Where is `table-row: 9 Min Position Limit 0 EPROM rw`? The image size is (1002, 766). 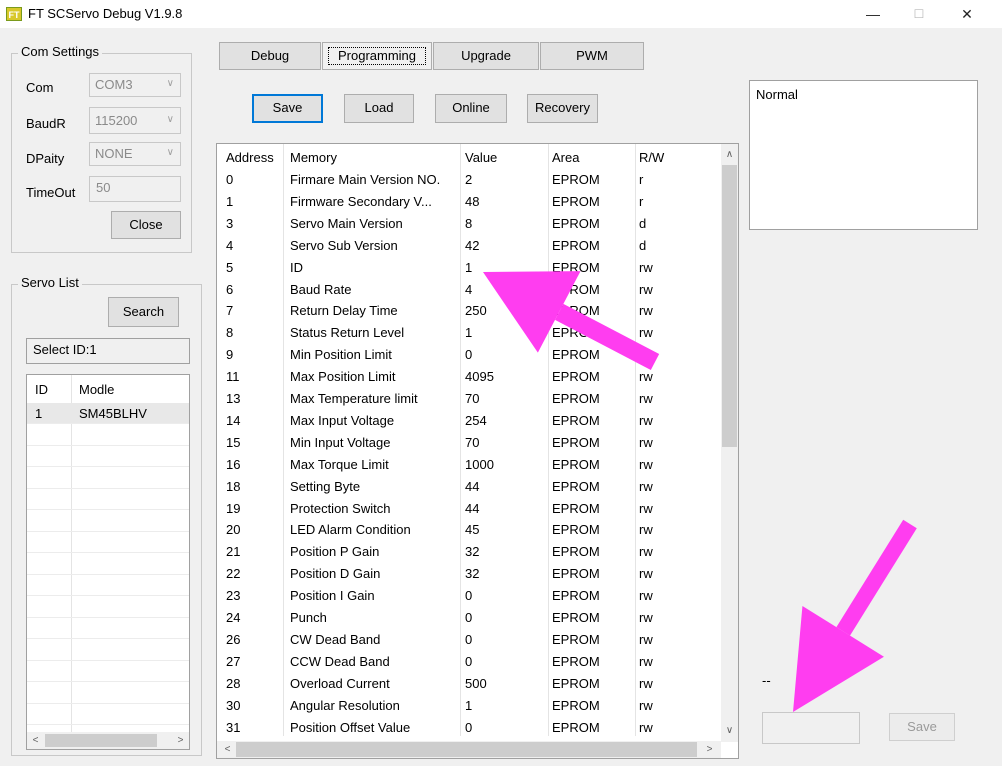 table-row: 9 Min Position Limit 0 EPROM rw is located at coordinates (469, 355).